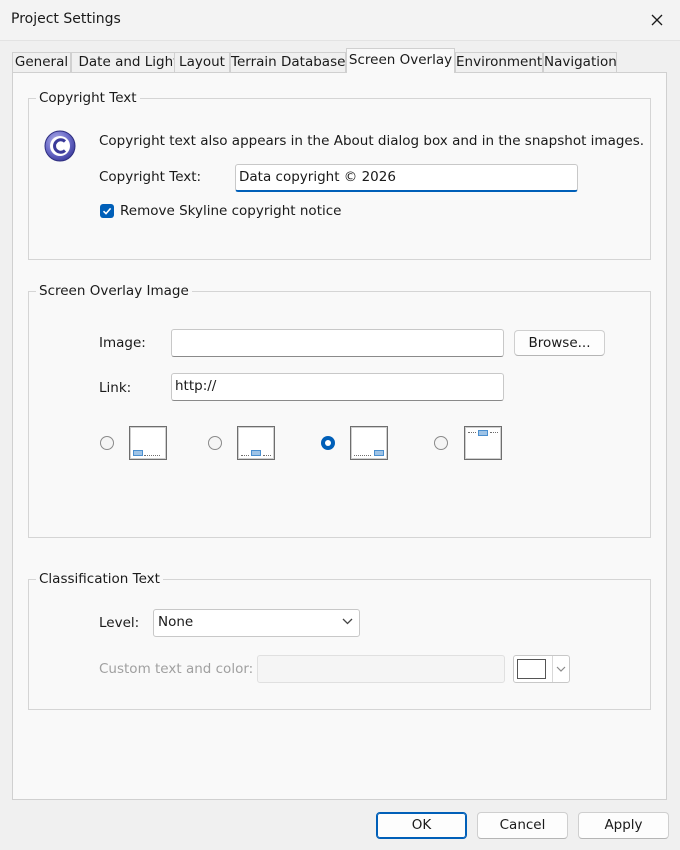 The width and height of the screenshot is (680, 850). I want to click on remove-skyline-copyright-label: Remove Skyline copyright notice, so click(230, 211).